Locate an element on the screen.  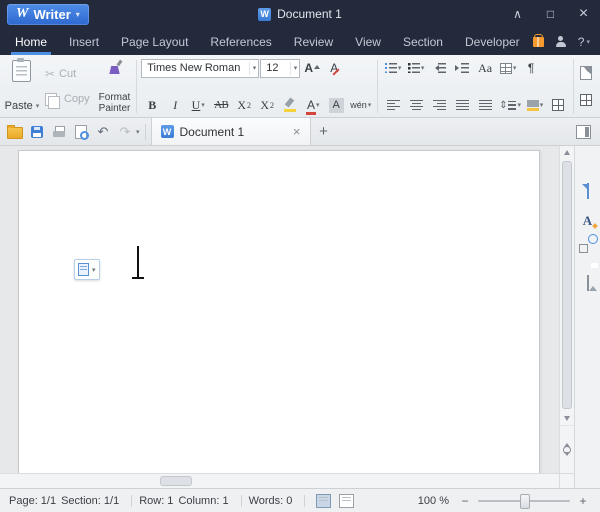
zoom-out-button: − is located at coordinates (465, 501).